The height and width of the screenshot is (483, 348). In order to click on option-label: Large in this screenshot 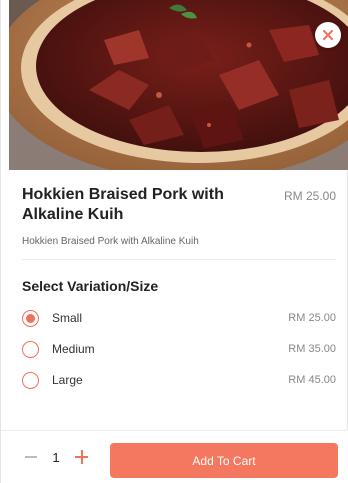, I will do `click(67, 380)`.